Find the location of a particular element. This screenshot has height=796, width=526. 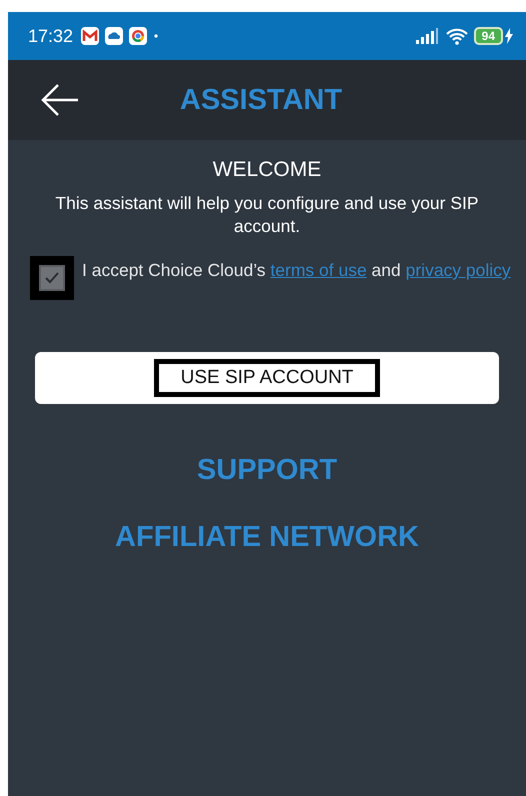

back-button is located at coordinates (60, 100).